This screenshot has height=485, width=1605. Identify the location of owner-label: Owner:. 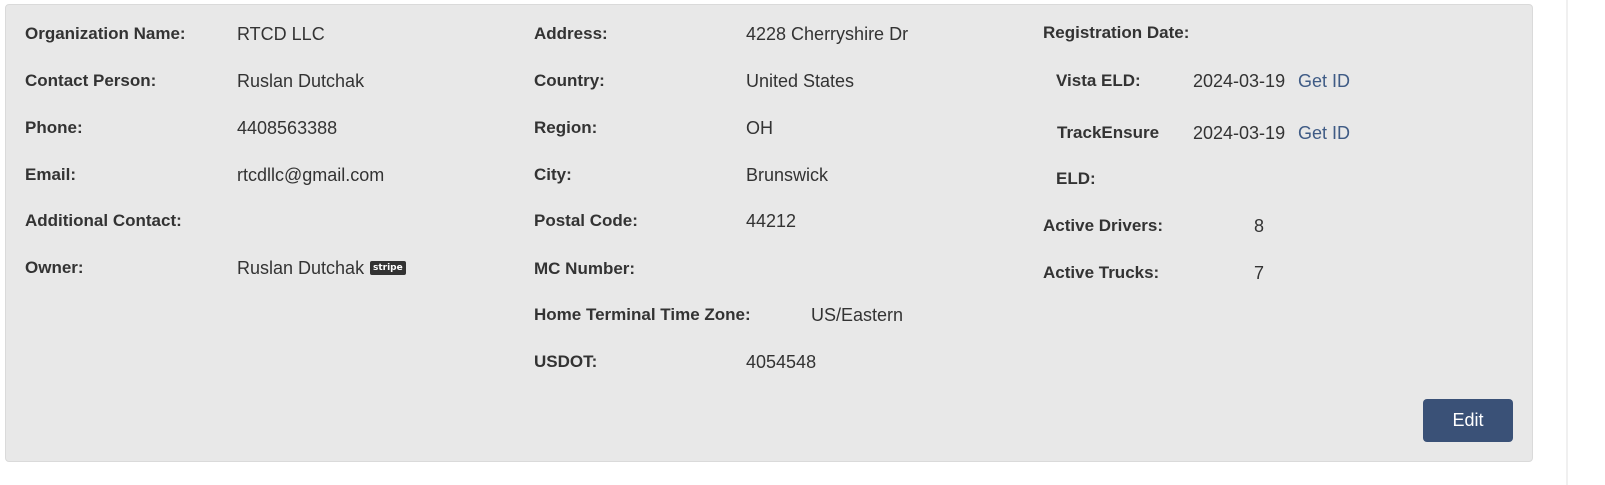
(54, 267).